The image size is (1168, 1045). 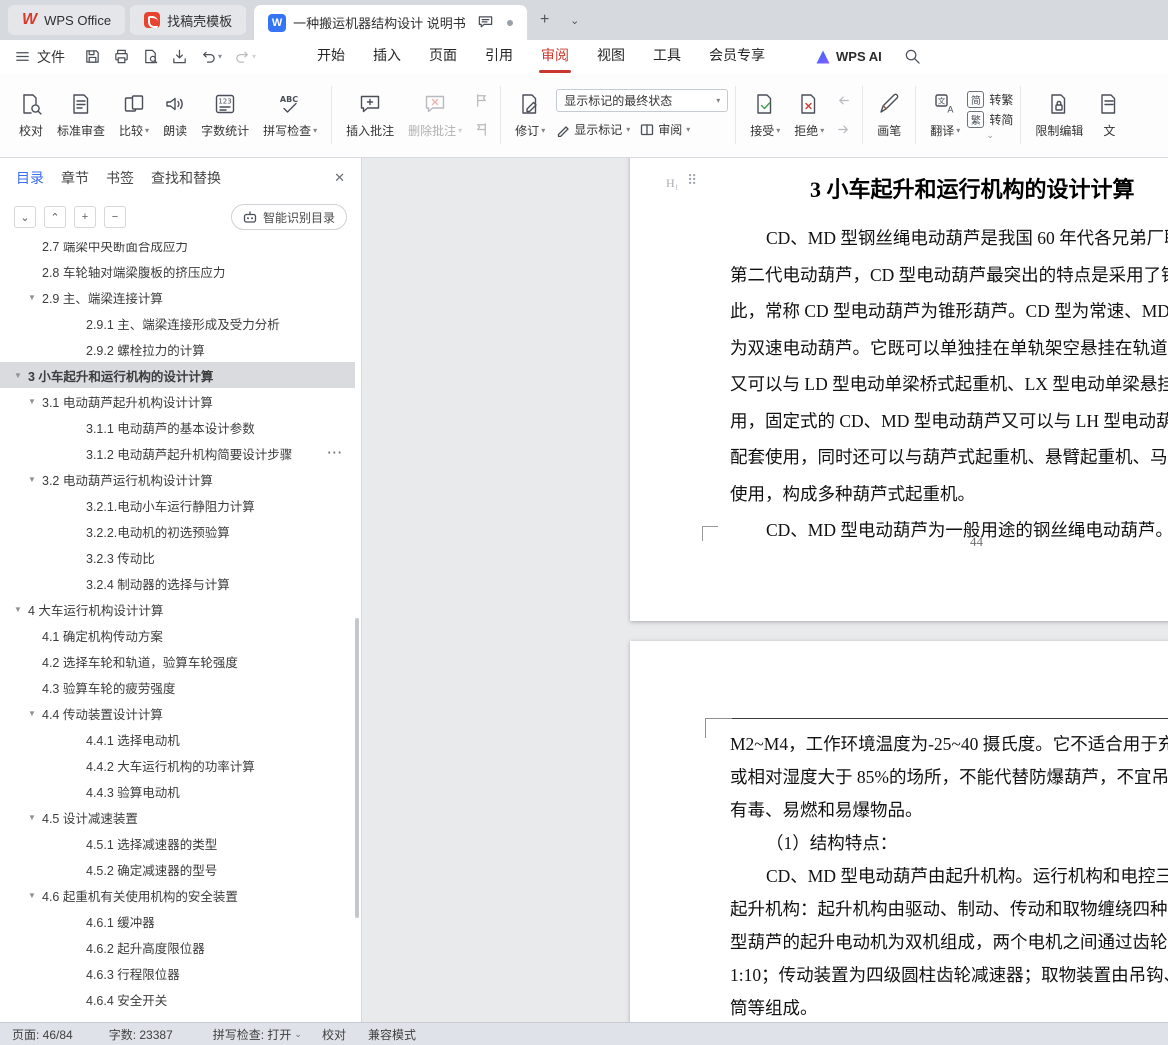 What do you see at coordinates (186, 178) in the screenshot?
I see `sidebar-tab: 查找和替换` at bounding box center [186, 178].